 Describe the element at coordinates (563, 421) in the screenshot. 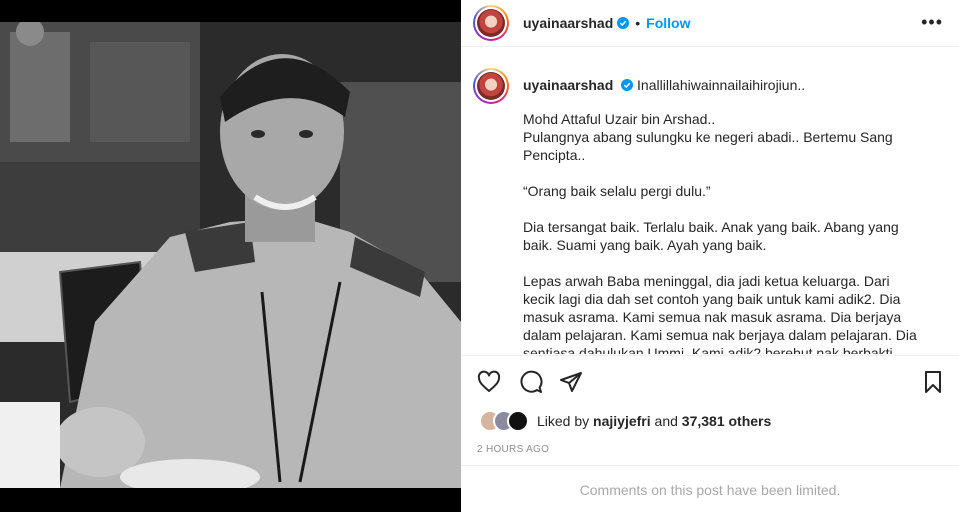

I see `likes-prefix: Liked by` at that location.